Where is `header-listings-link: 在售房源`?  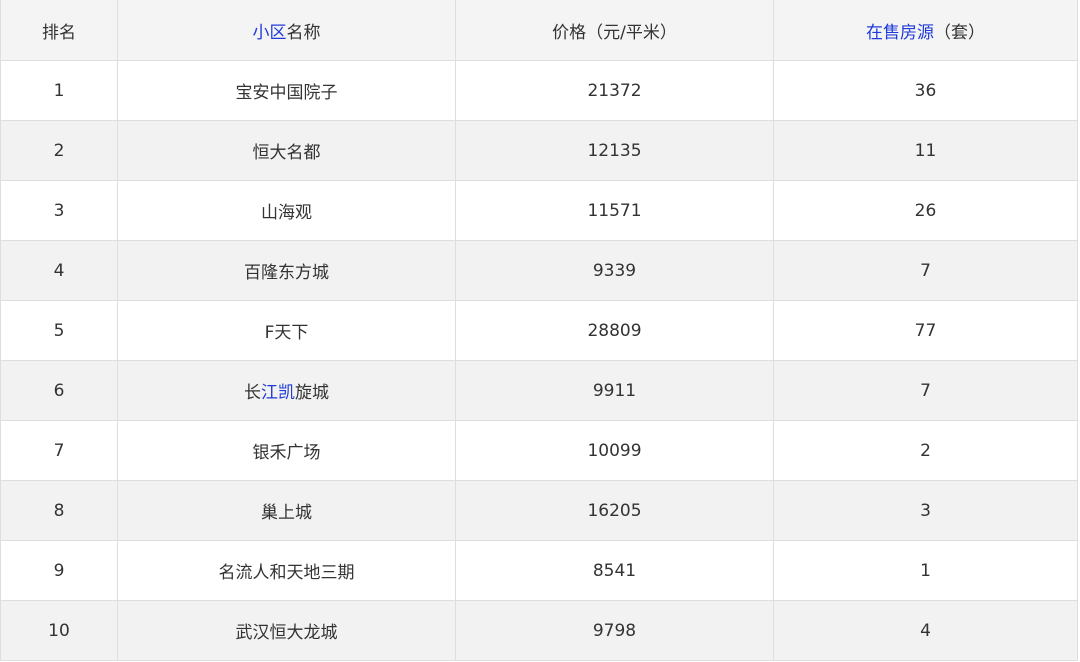
header-listings-link: 在售房源 is located at coordinates (900, 30).